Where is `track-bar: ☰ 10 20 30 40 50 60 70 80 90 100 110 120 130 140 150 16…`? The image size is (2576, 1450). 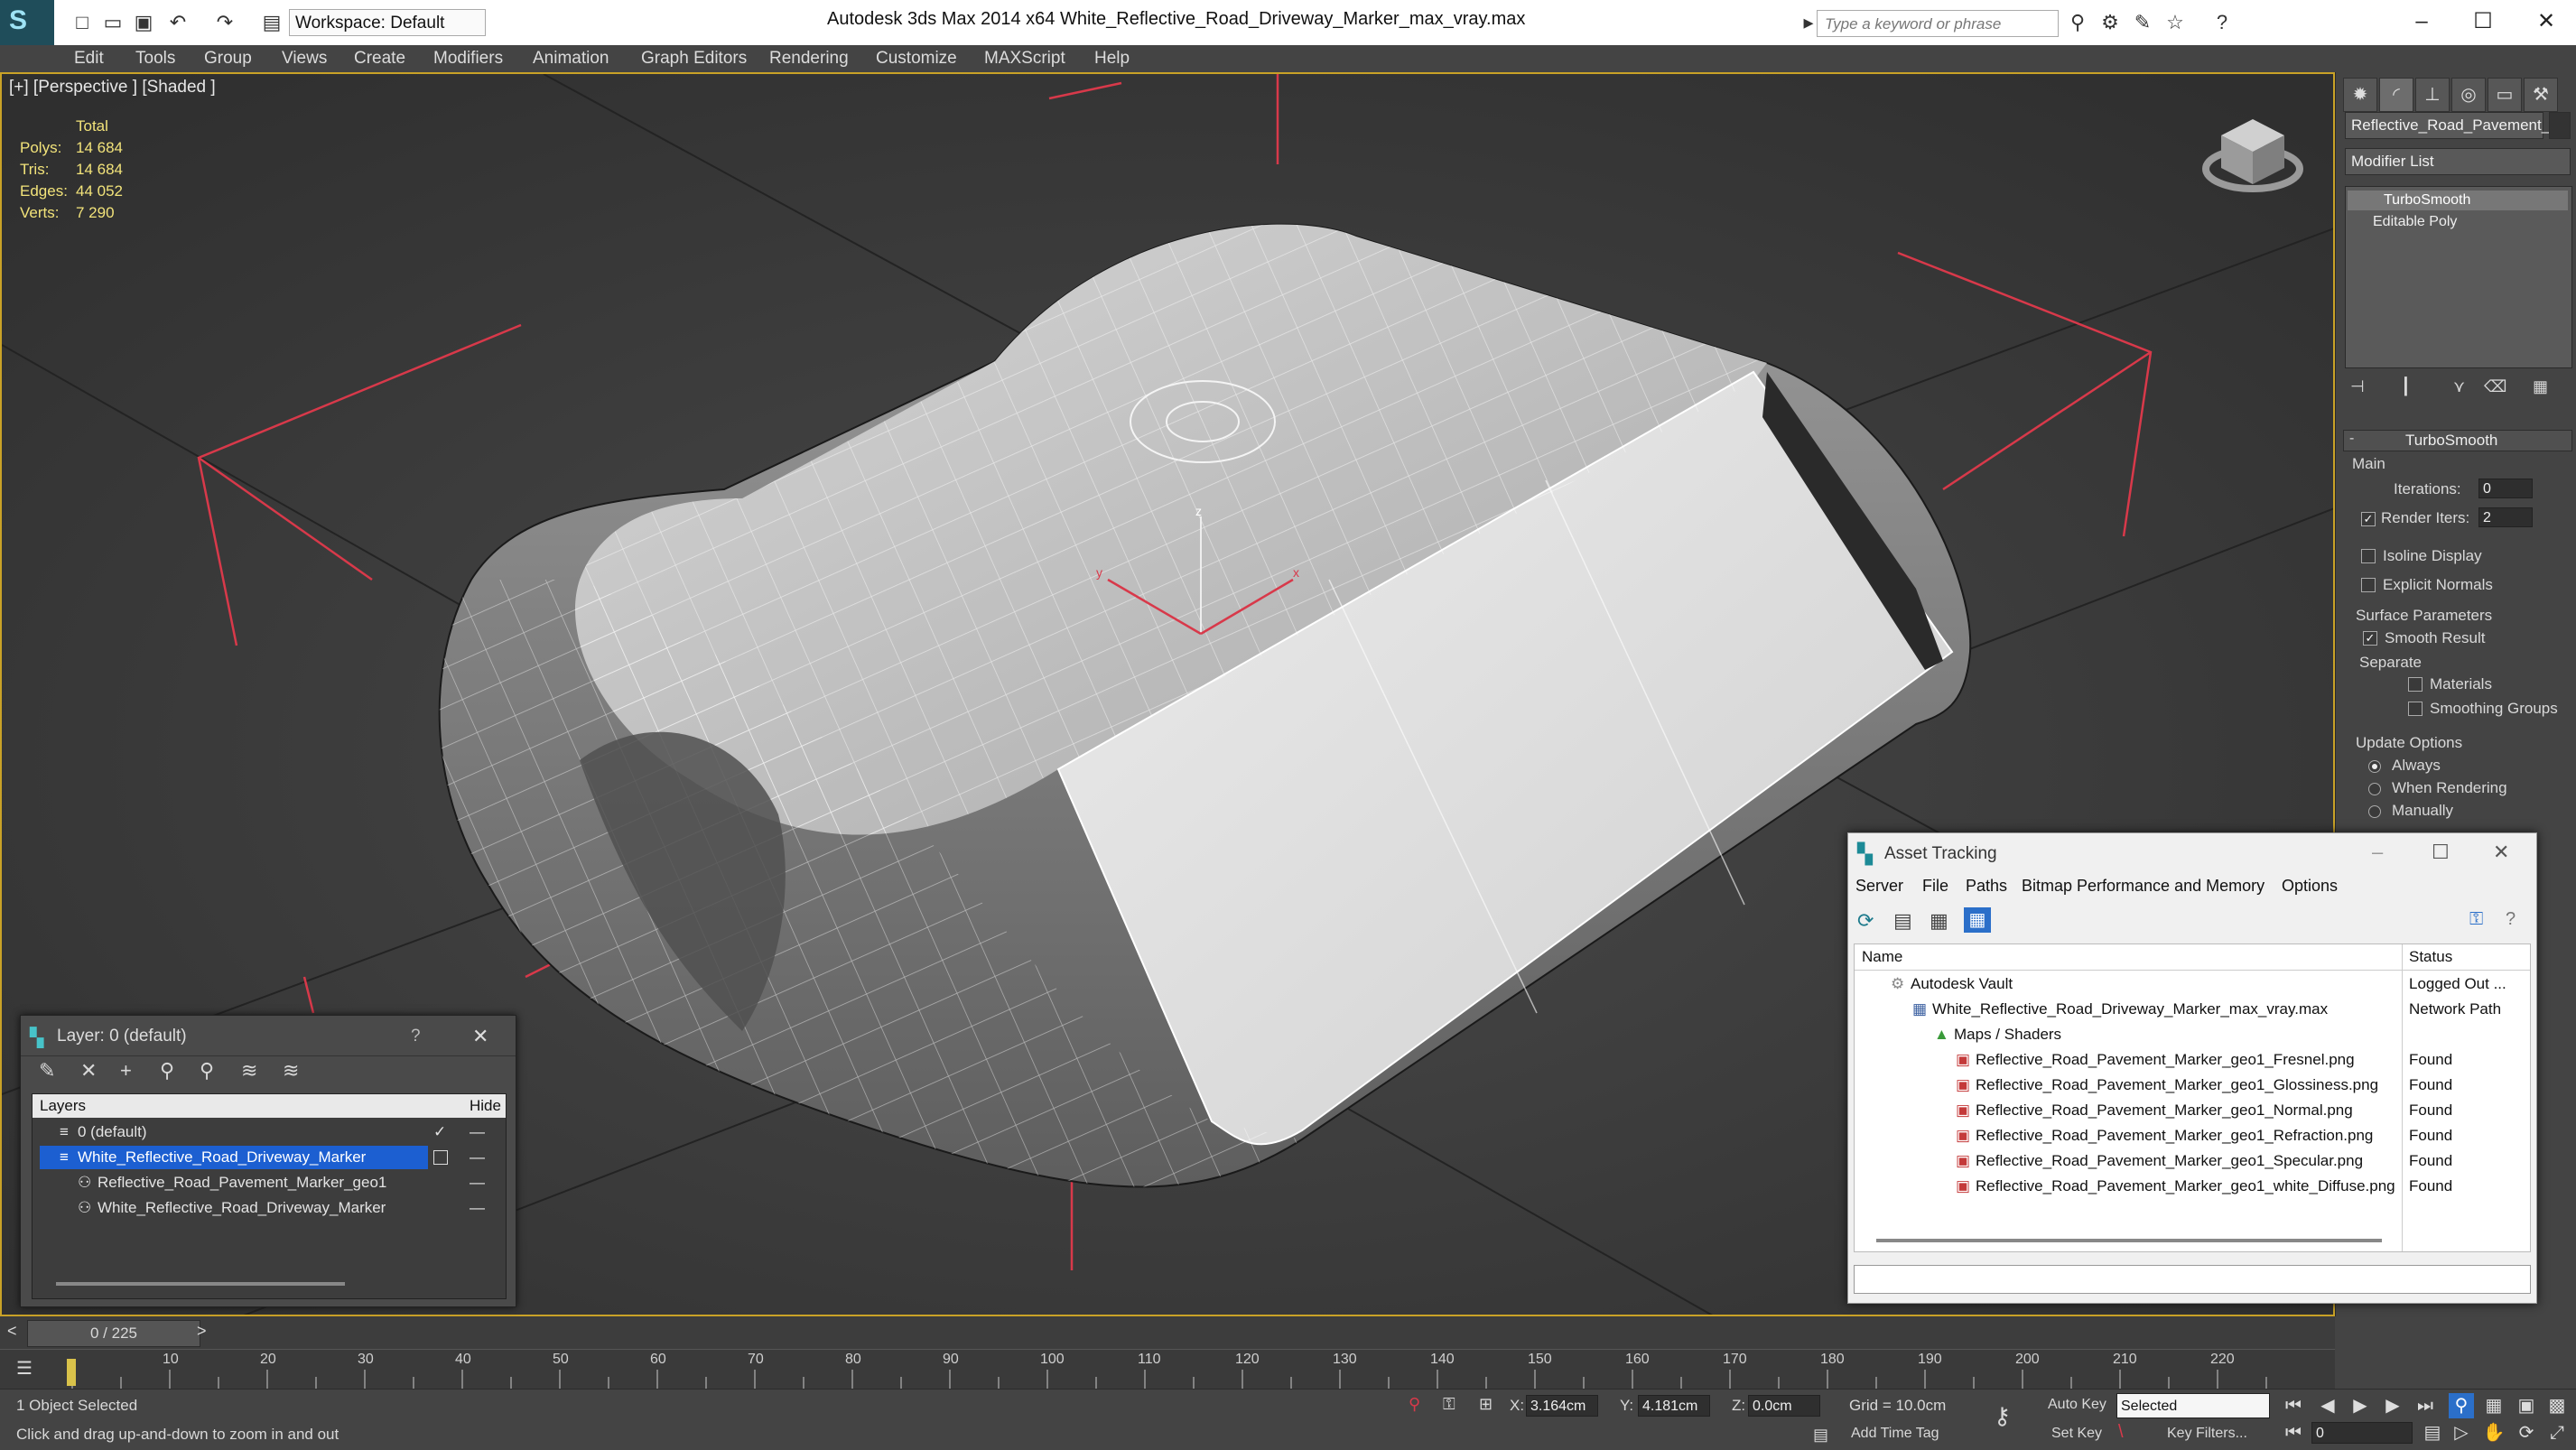
track-bar: ☰ 10 20 30 40 50 60 70 80 90 100 110 120 130 140 150 16… is located at coordinates (1167, 1369).